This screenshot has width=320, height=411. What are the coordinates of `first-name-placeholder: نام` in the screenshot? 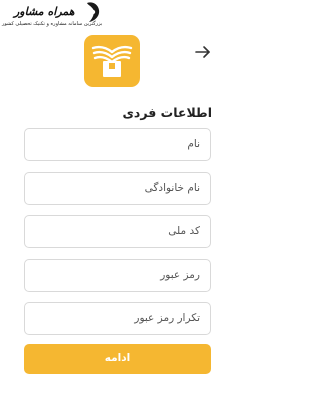 It's located at (193, 144).